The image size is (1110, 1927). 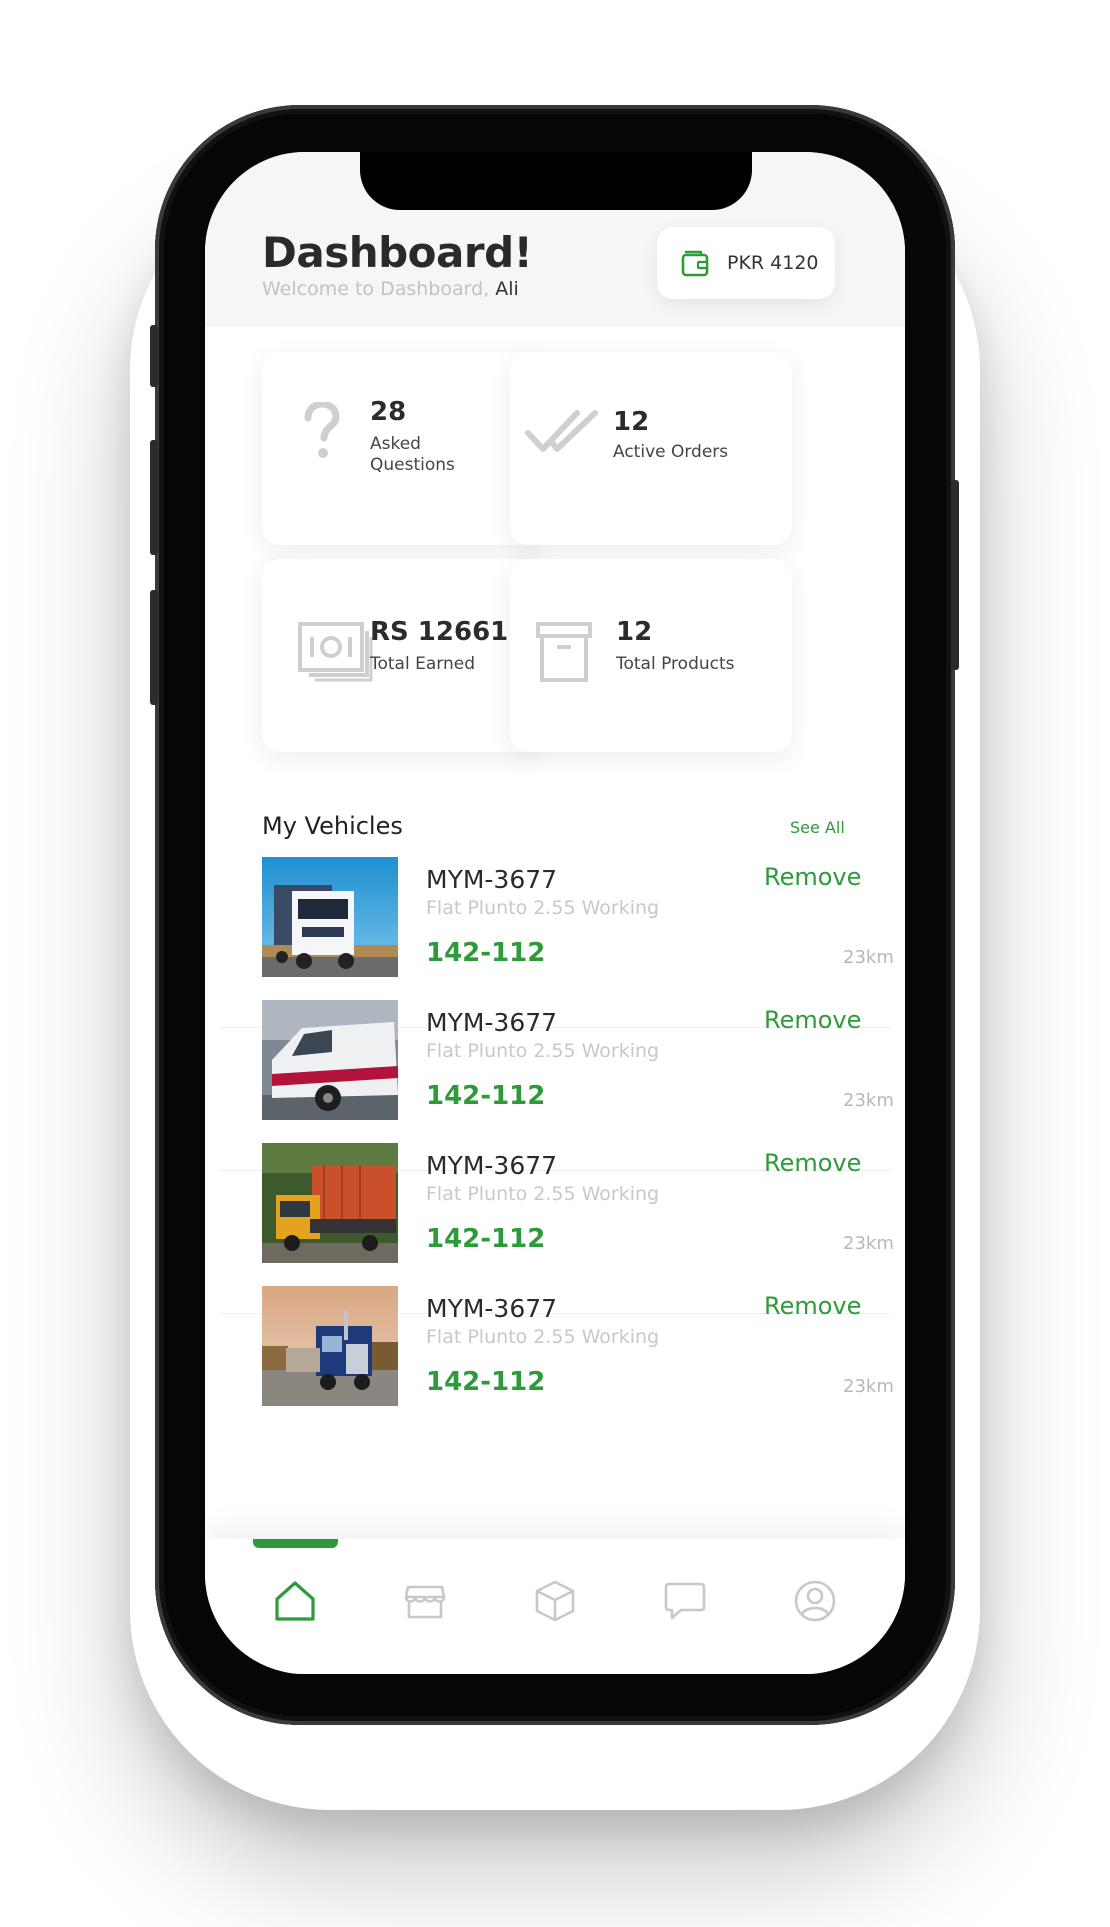 What do you see at coordinates (330, 917) in the screenshot?
I see `white-truck-photo` at bounding box center [330, 917].